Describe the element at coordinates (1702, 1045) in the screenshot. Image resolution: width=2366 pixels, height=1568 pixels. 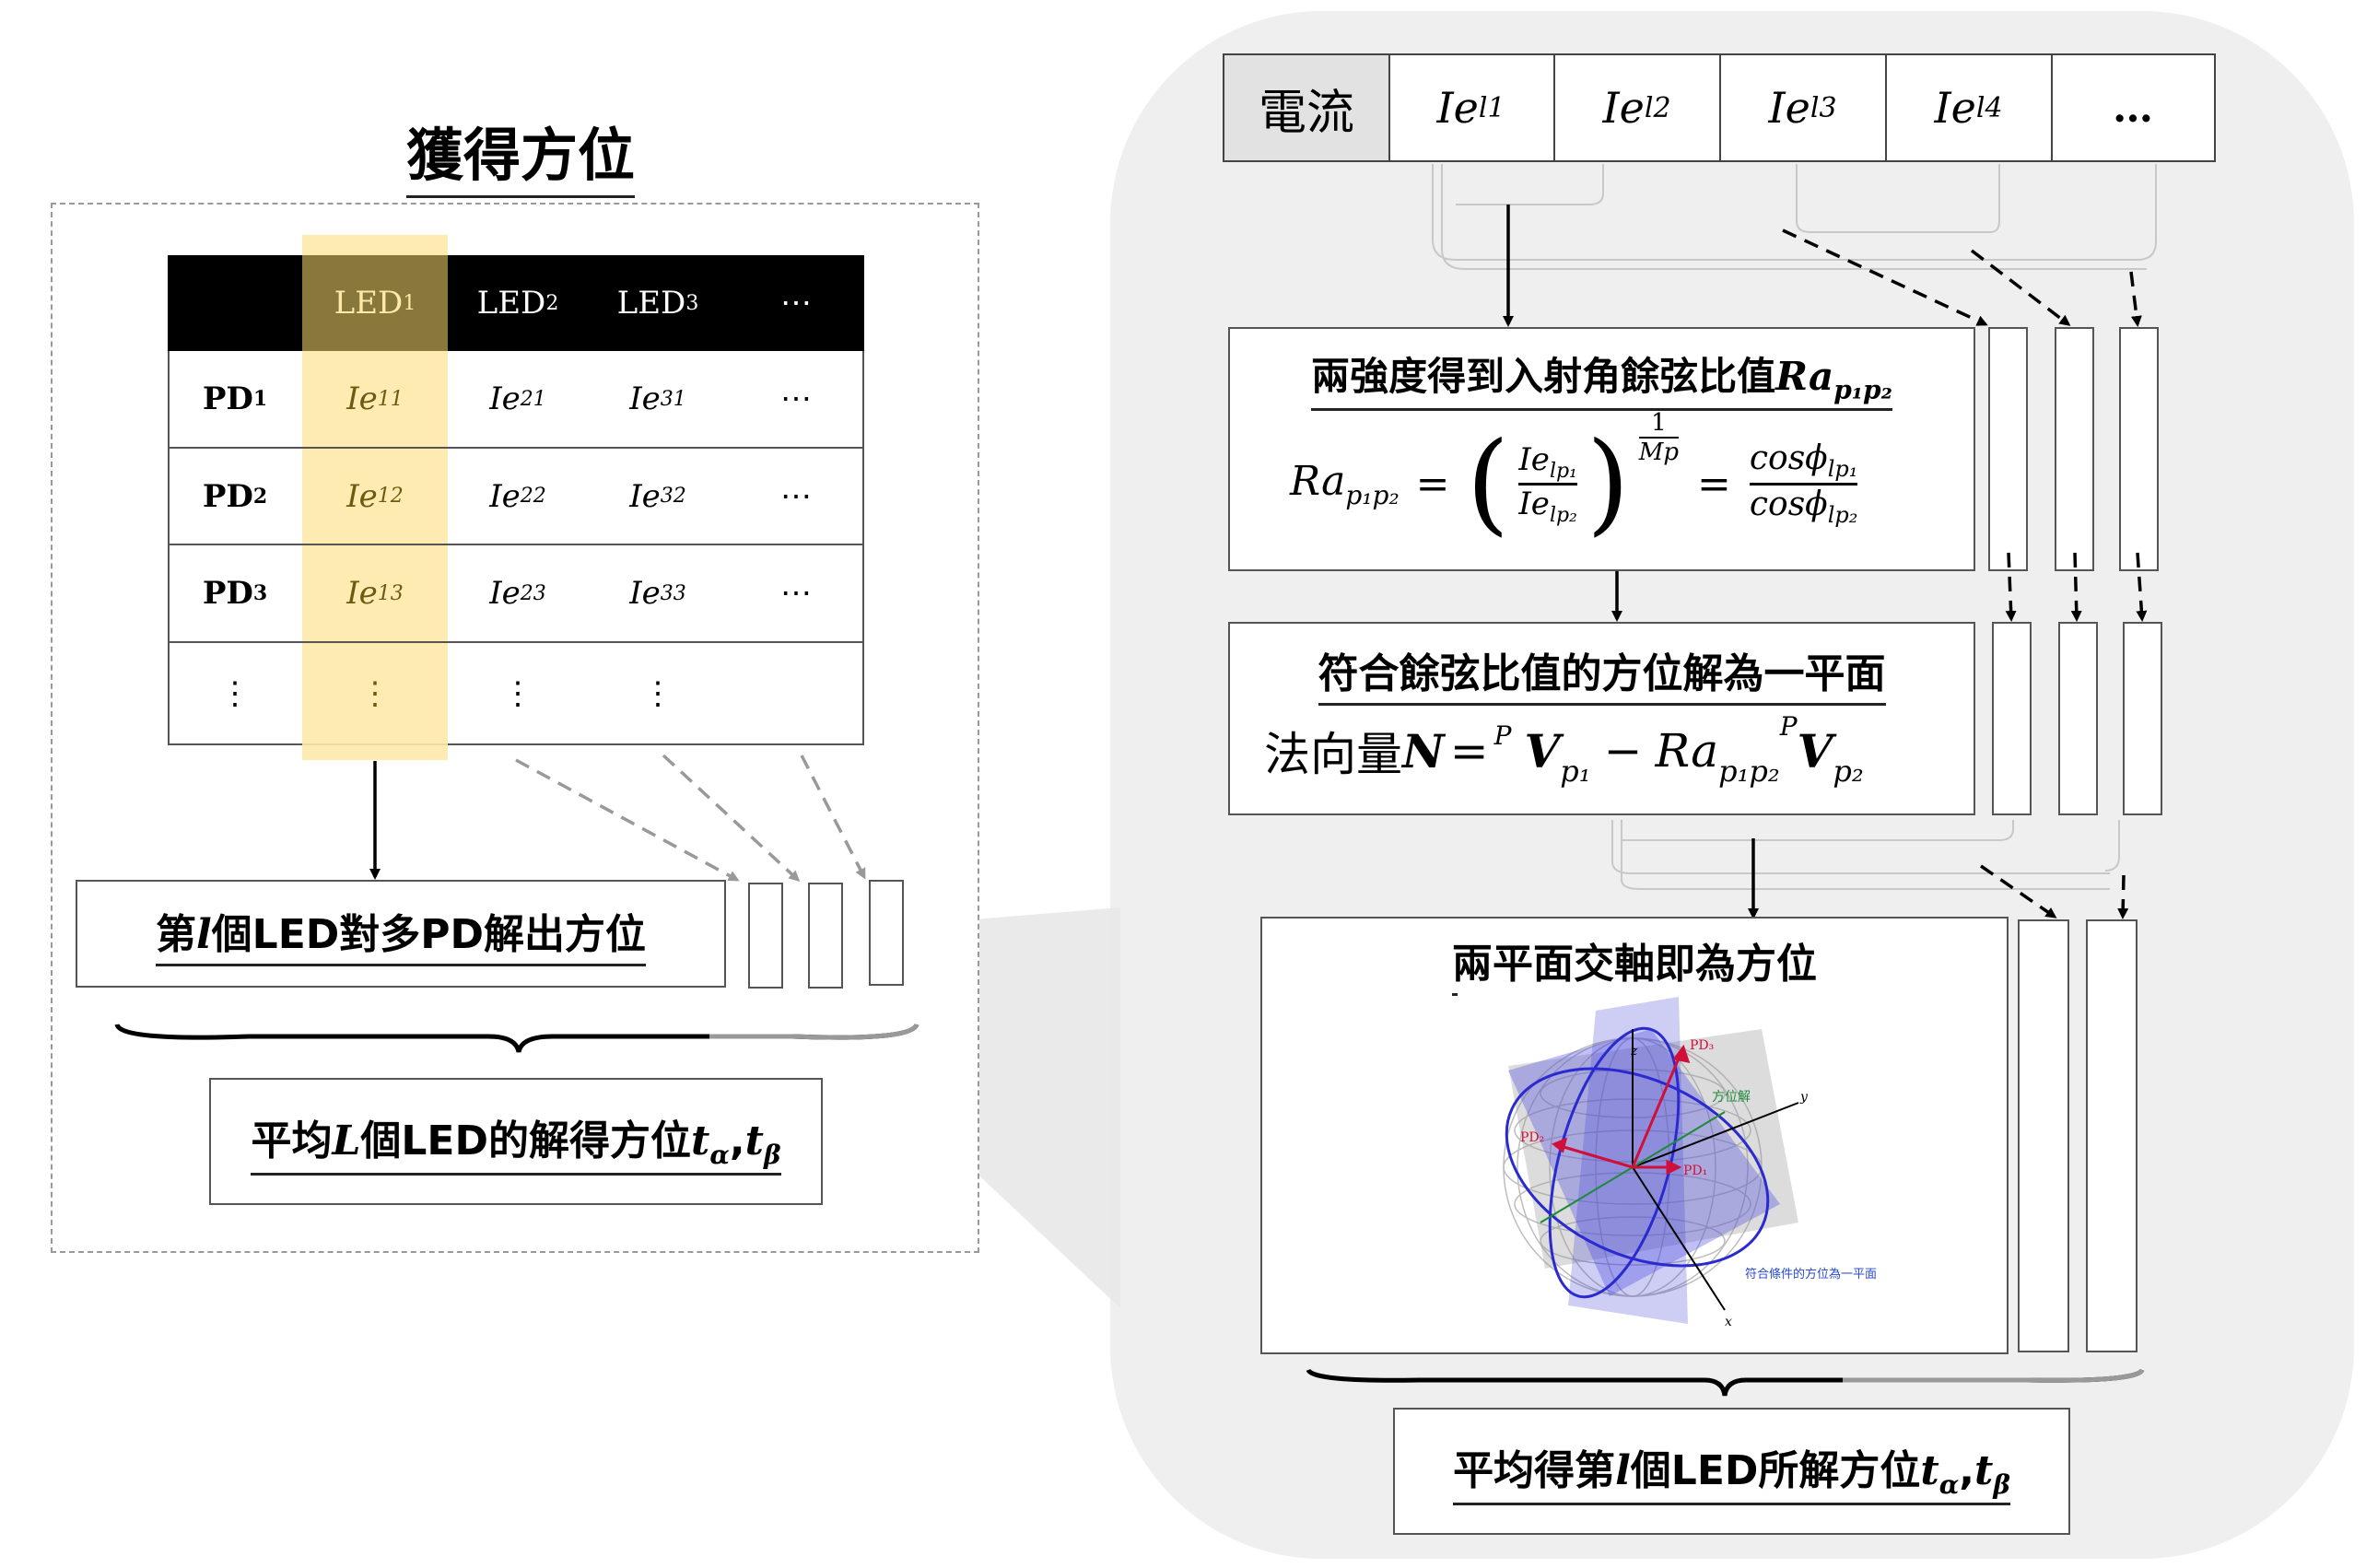
I see `label-pd3: PD₃` at that location.